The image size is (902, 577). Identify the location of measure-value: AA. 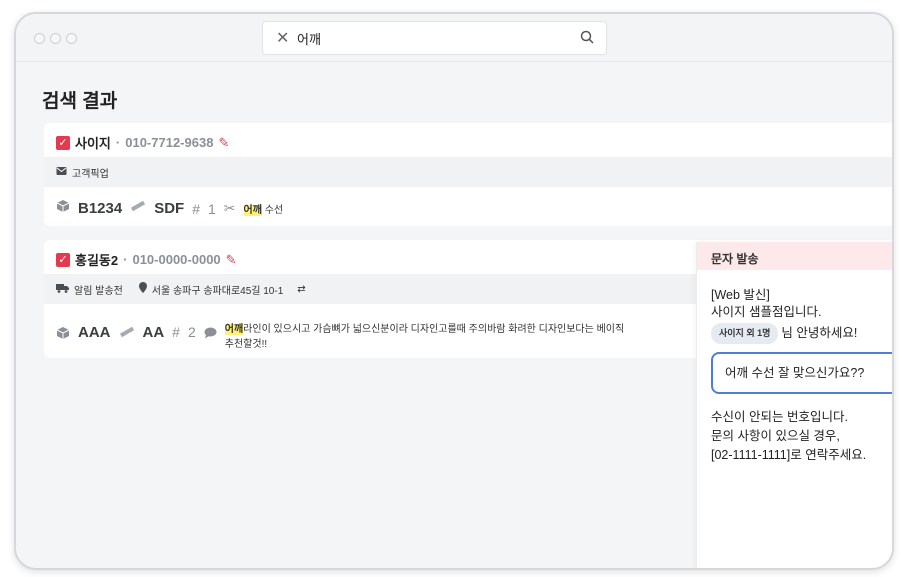
(153, 332).